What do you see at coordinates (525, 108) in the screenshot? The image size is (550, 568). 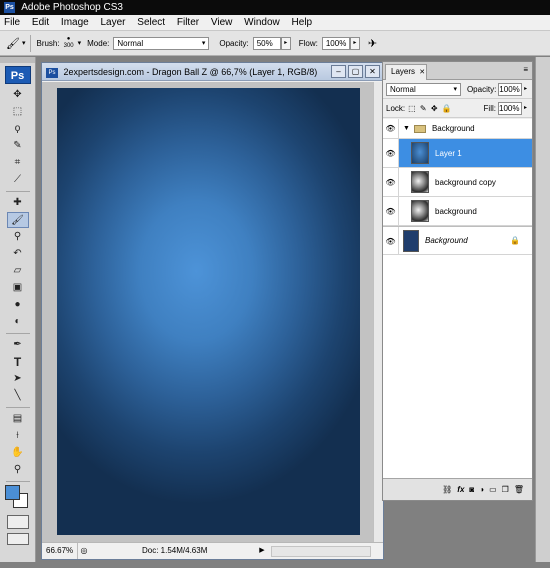 I see `fill-arrow-icon: ▸` at bounding box center [525, 108].